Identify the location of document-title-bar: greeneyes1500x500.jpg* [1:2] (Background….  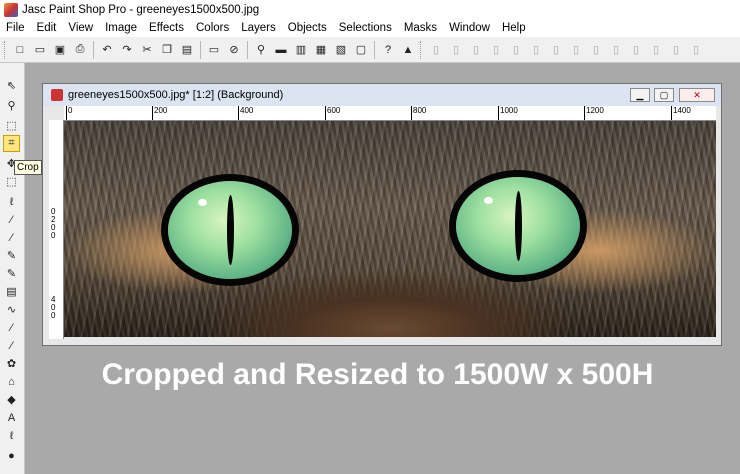
(382, 95).